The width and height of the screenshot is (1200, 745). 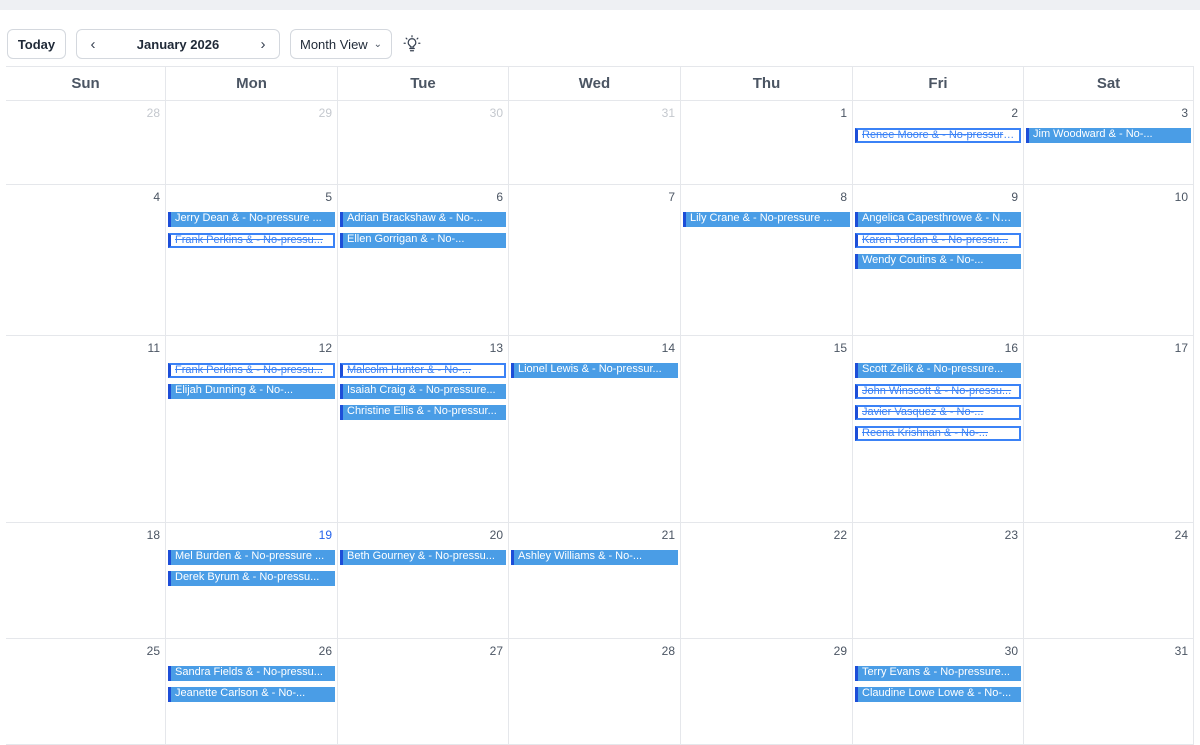 I want to click on day-cell: 25, so click(x=86, y=691).